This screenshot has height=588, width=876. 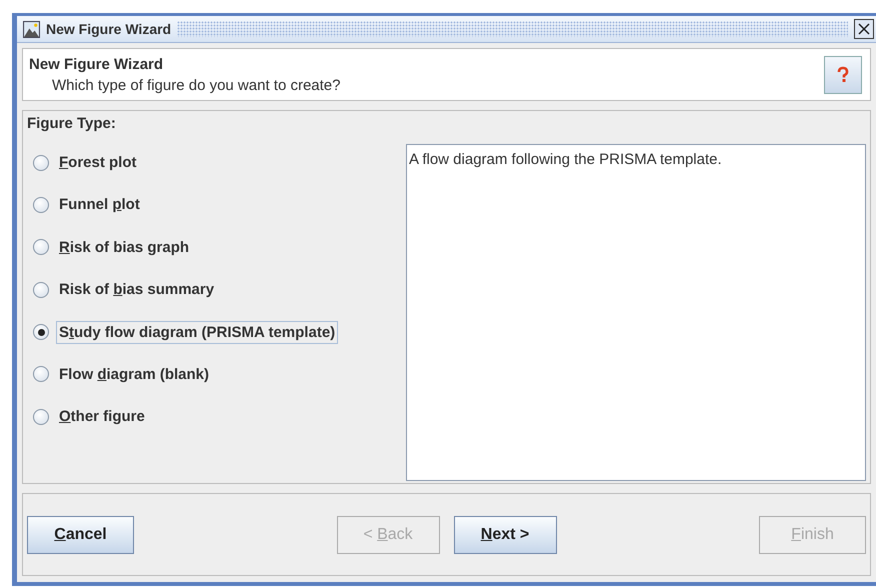 I want to click on figure-type-label: Figure Type:, so click(x=72, y=123).